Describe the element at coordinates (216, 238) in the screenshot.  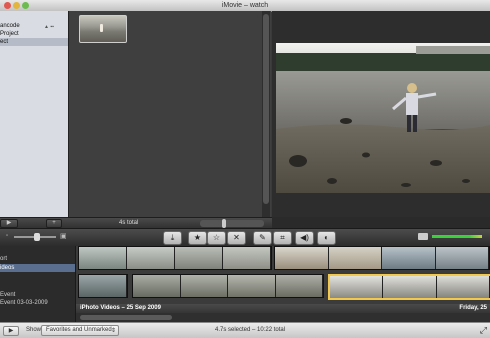
I see `unmark-star-icon: ☆` at that location.